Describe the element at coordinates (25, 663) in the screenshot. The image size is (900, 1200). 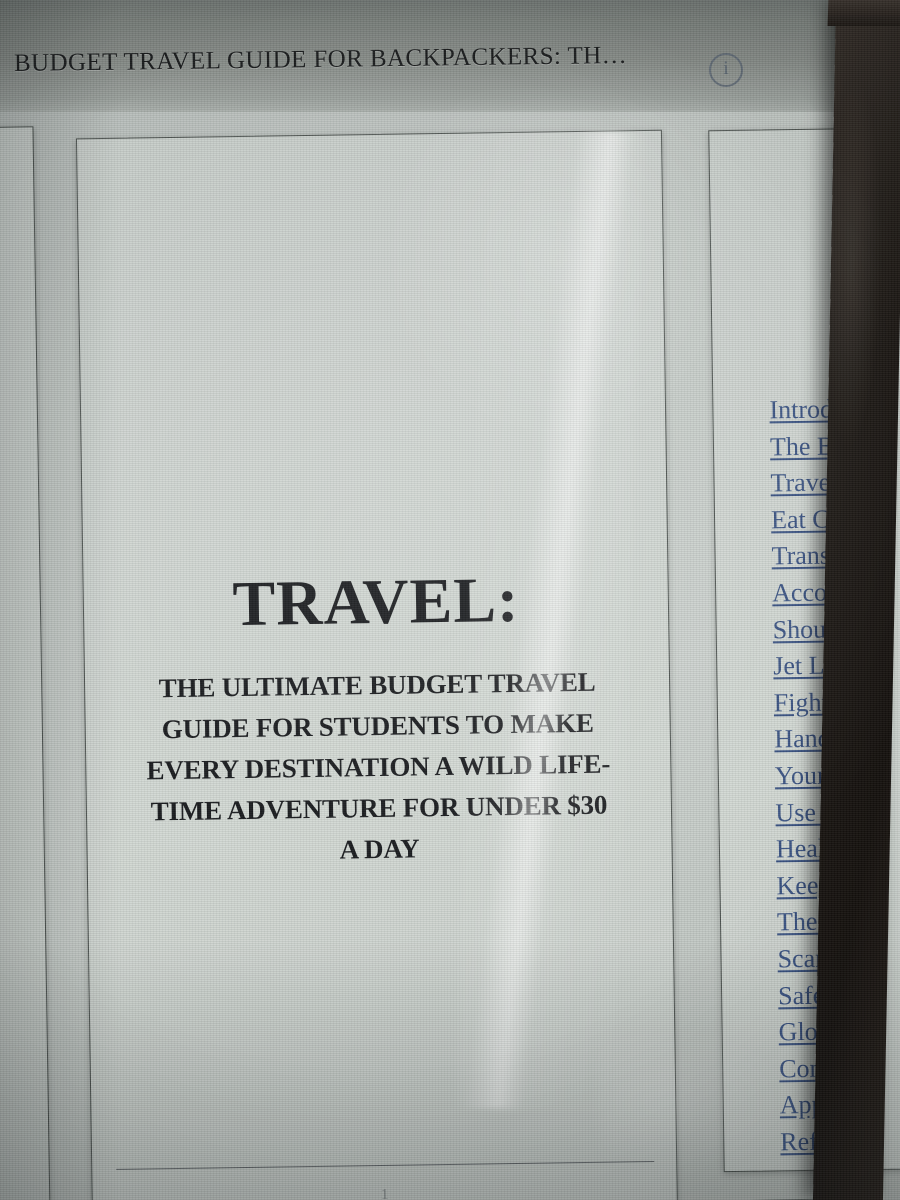
I see `previous-page-sliver` at that location.